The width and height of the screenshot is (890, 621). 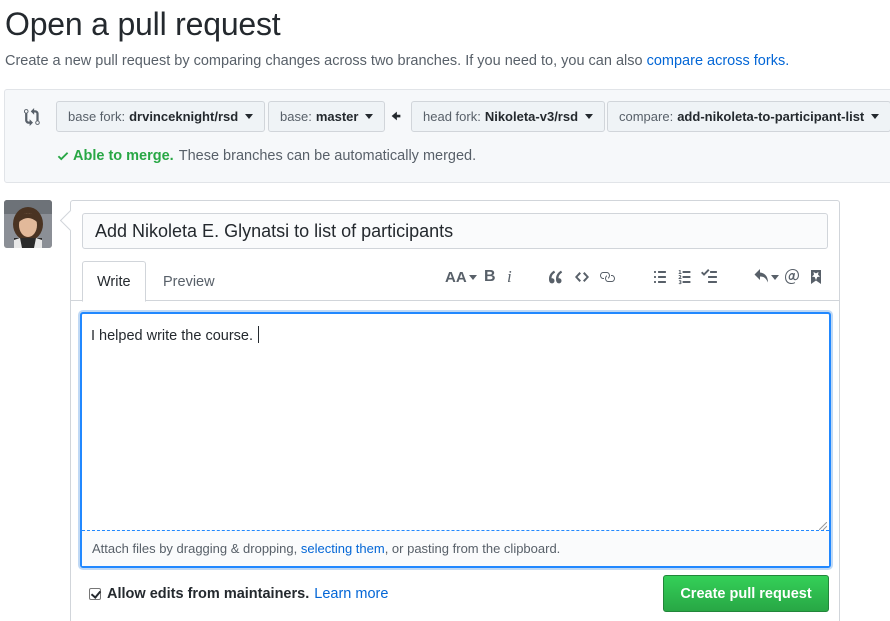 I want to click on allow-edits-checkbox, so click(x=95, y=594).